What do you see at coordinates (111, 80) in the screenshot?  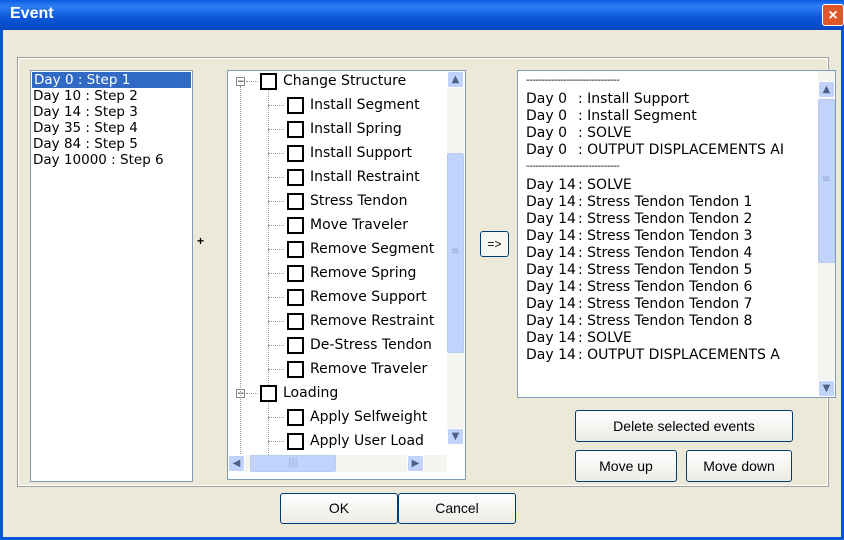 I see `step-list-item: Day 0 : Step 1` at bounding box center [111, 80].